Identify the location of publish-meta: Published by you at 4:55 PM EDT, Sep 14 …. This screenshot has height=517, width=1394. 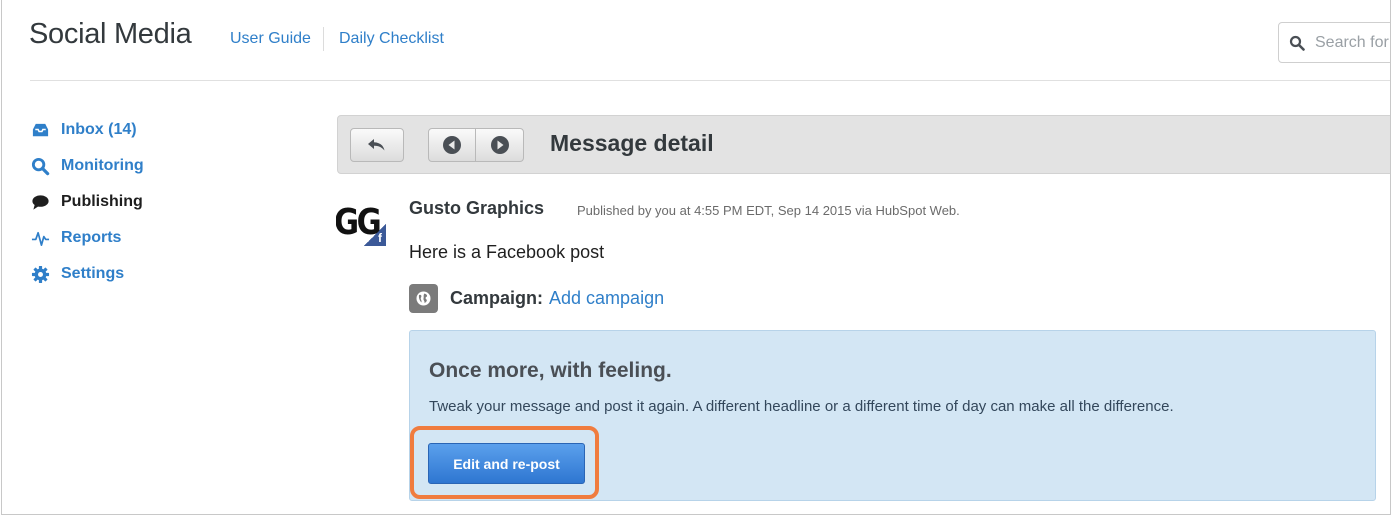
(768, 210).